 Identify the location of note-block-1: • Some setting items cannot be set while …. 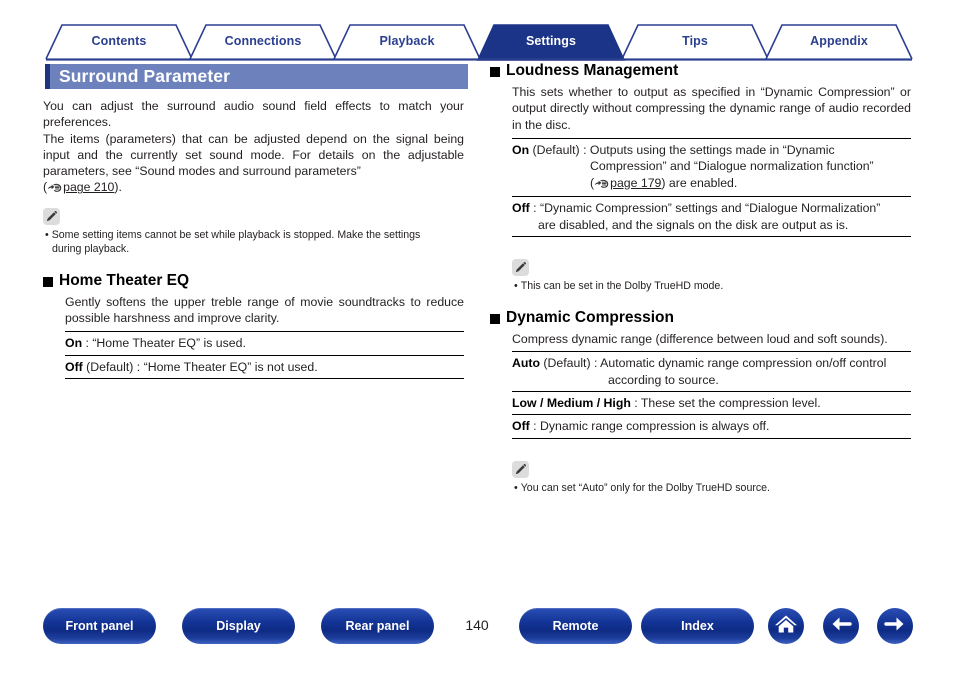
(253, 231).